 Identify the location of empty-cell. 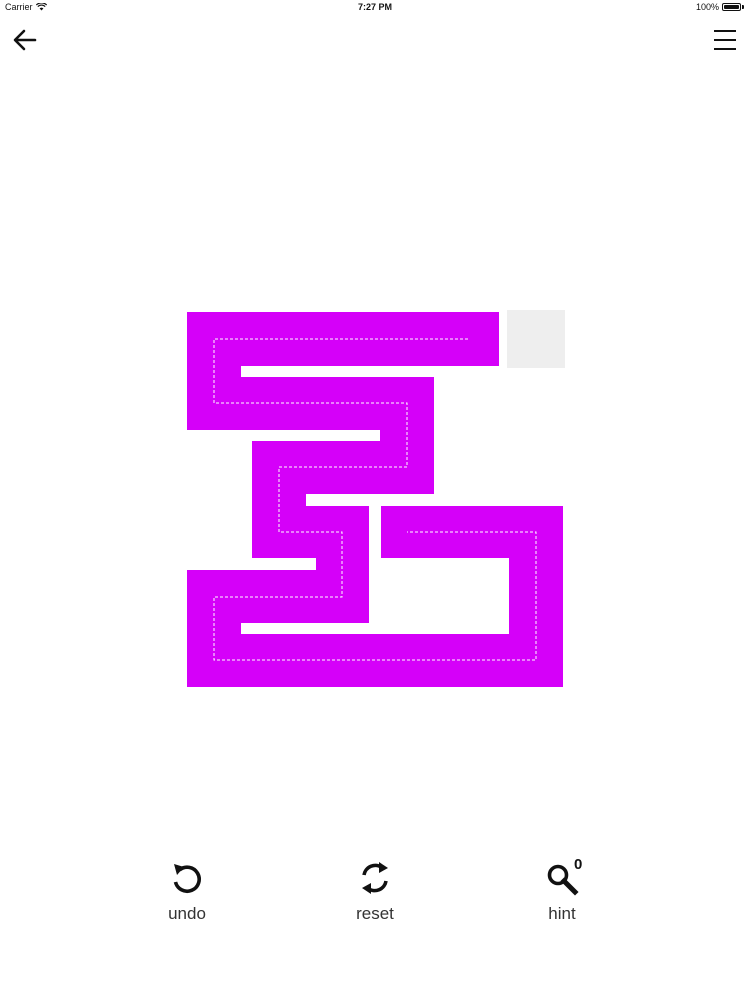
(536, 339).